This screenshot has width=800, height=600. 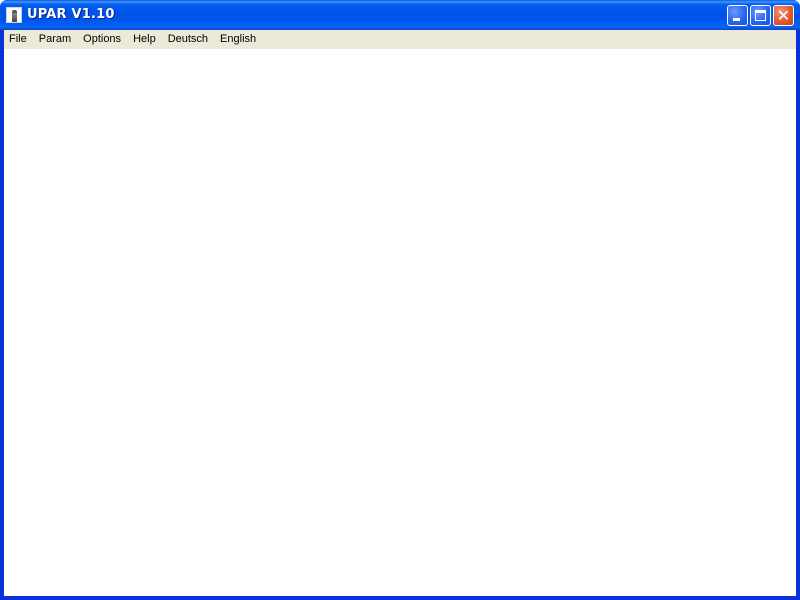 I want to click on minimize-button, so click(x=737, y=15).